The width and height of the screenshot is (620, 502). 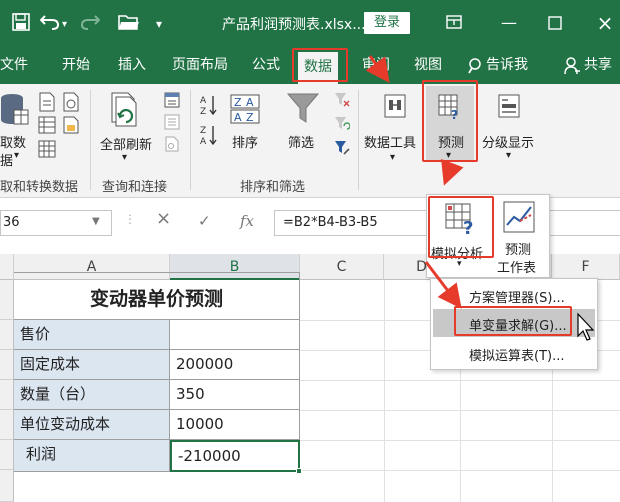 What do you see at coordinates (235, 365) in the screenshot?
I see `row-value-cell: 200000` at bounding box center [235, 365].